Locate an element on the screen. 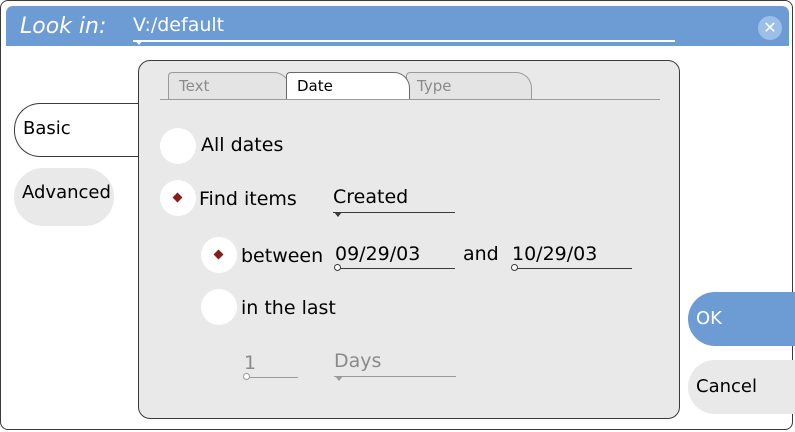 The height and width of the screenshot is (432, 795). in-the-last-label: in the last is located at coordinates (288, 308).